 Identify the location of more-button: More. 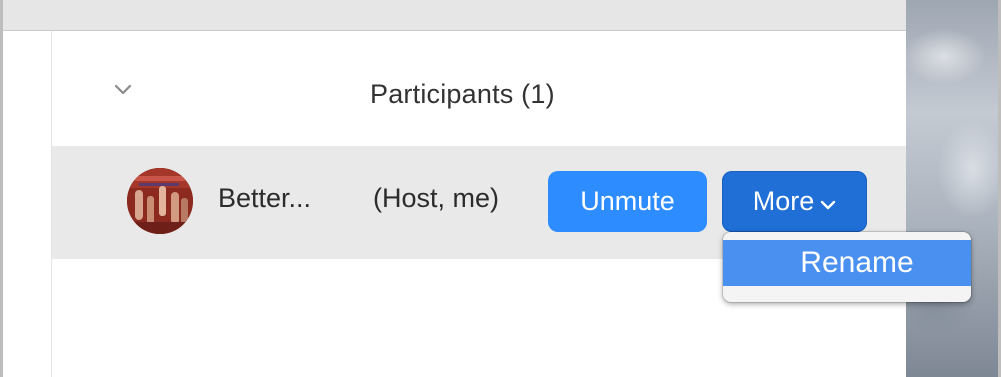
(794, 201).